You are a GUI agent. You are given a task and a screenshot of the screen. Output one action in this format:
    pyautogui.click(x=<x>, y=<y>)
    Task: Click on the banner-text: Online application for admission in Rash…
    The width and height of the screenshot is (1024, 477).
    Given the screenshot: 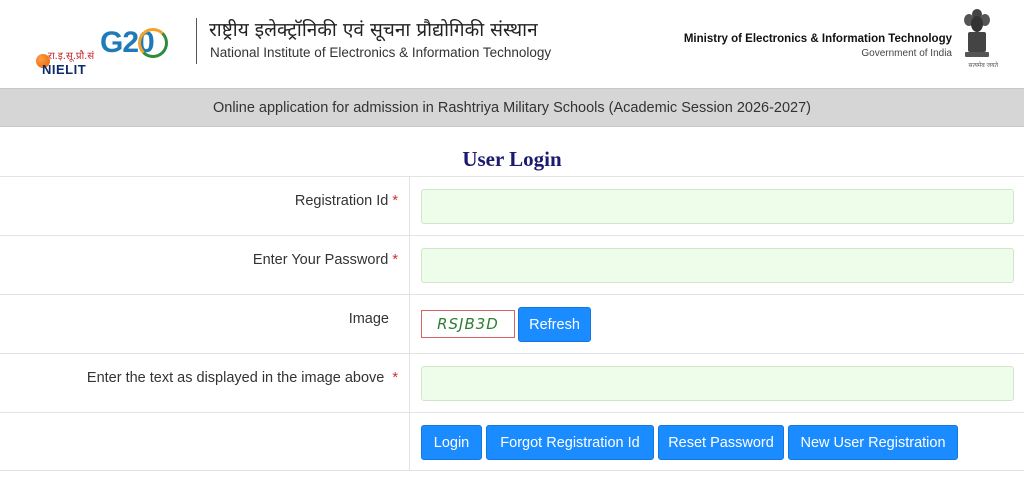 What is the action you would take?
    pyautogui.click(x=511, y=107)
    